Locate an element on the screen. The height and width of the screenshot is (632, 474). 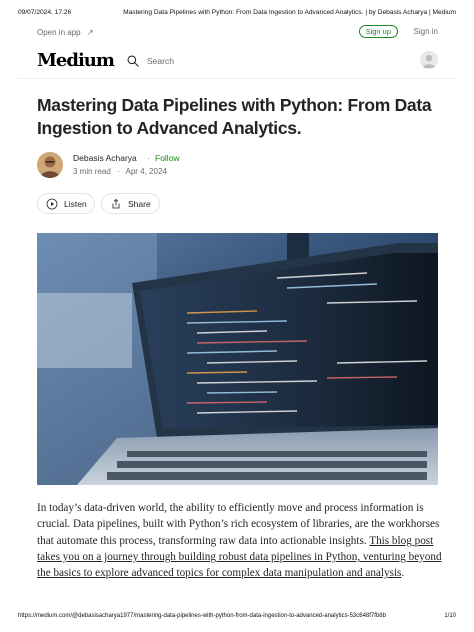
play-icon is located at coordinates (52, 204).